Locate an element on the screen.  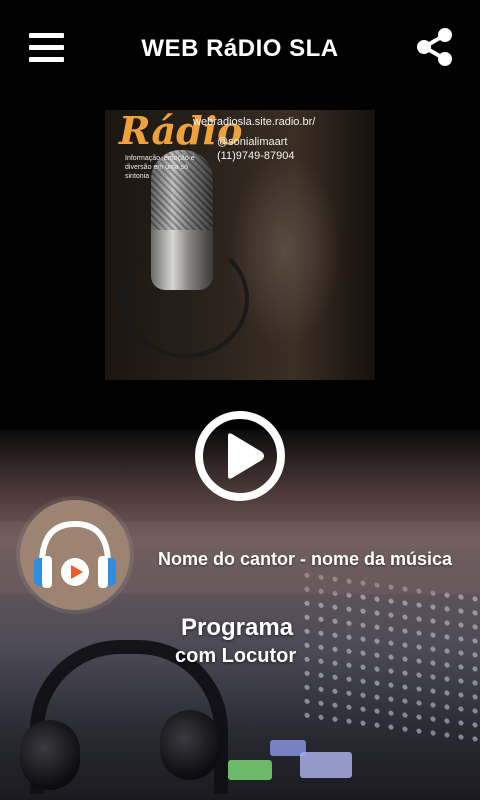
station-logo is located at coordinates (75, 555).